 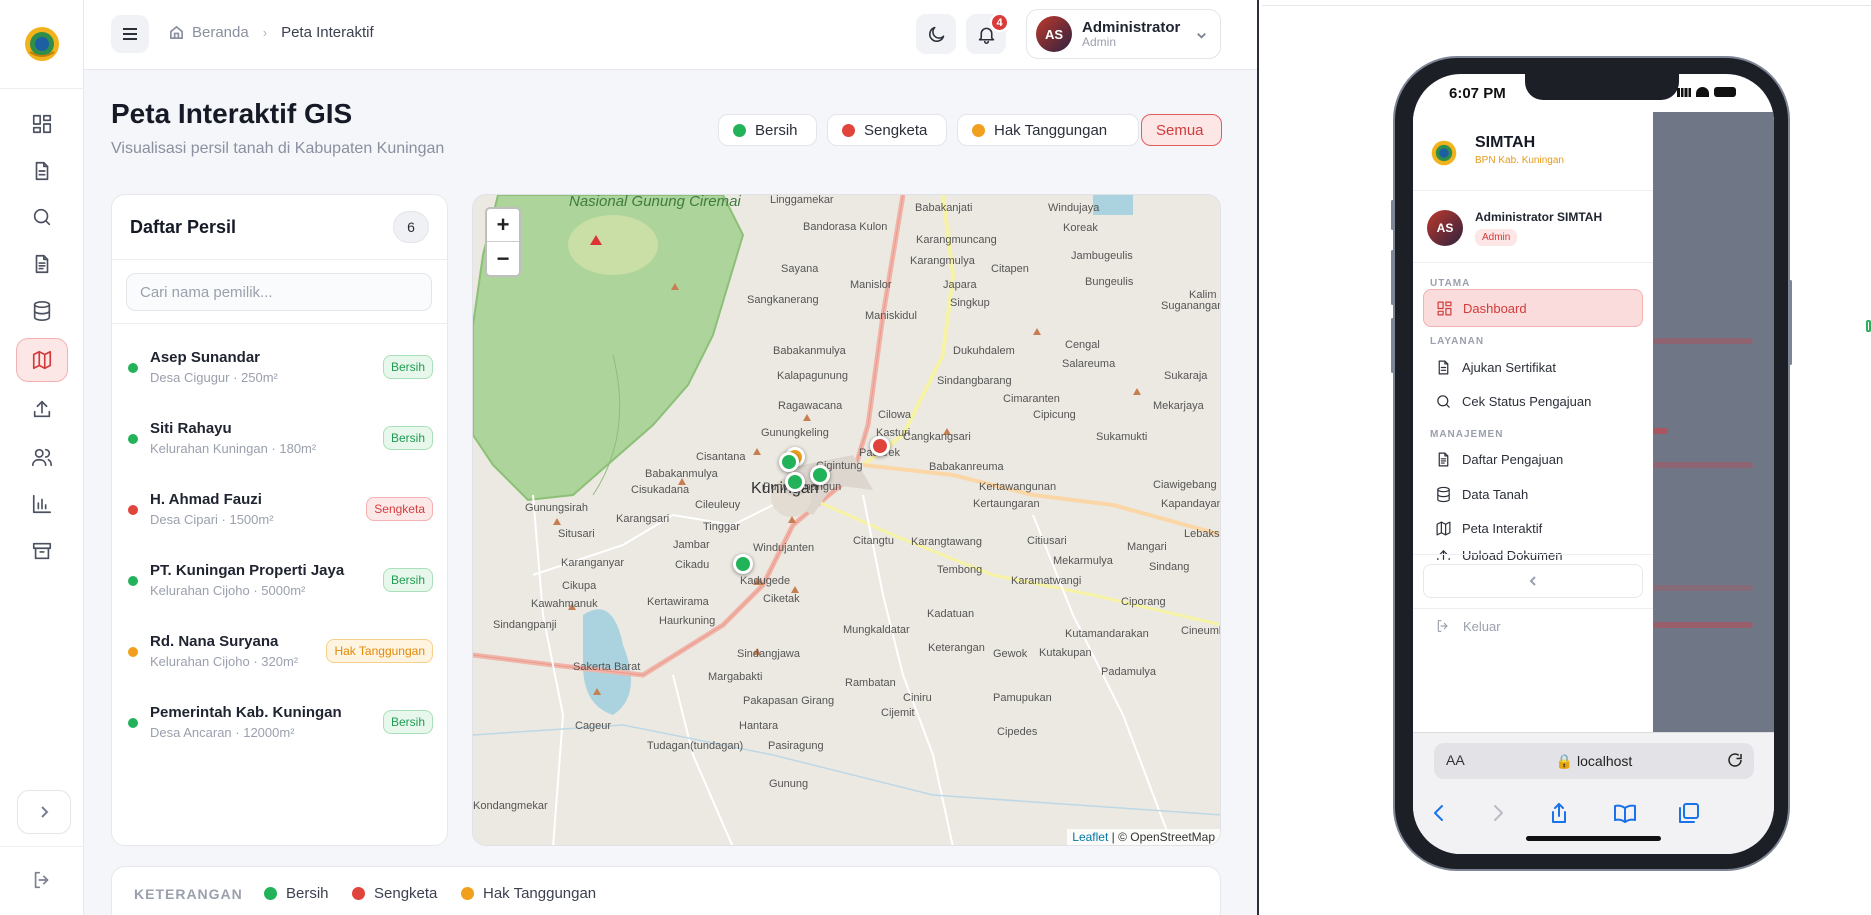 I want to click on place-label: Cileuleuy, so click(x=718, y=505).